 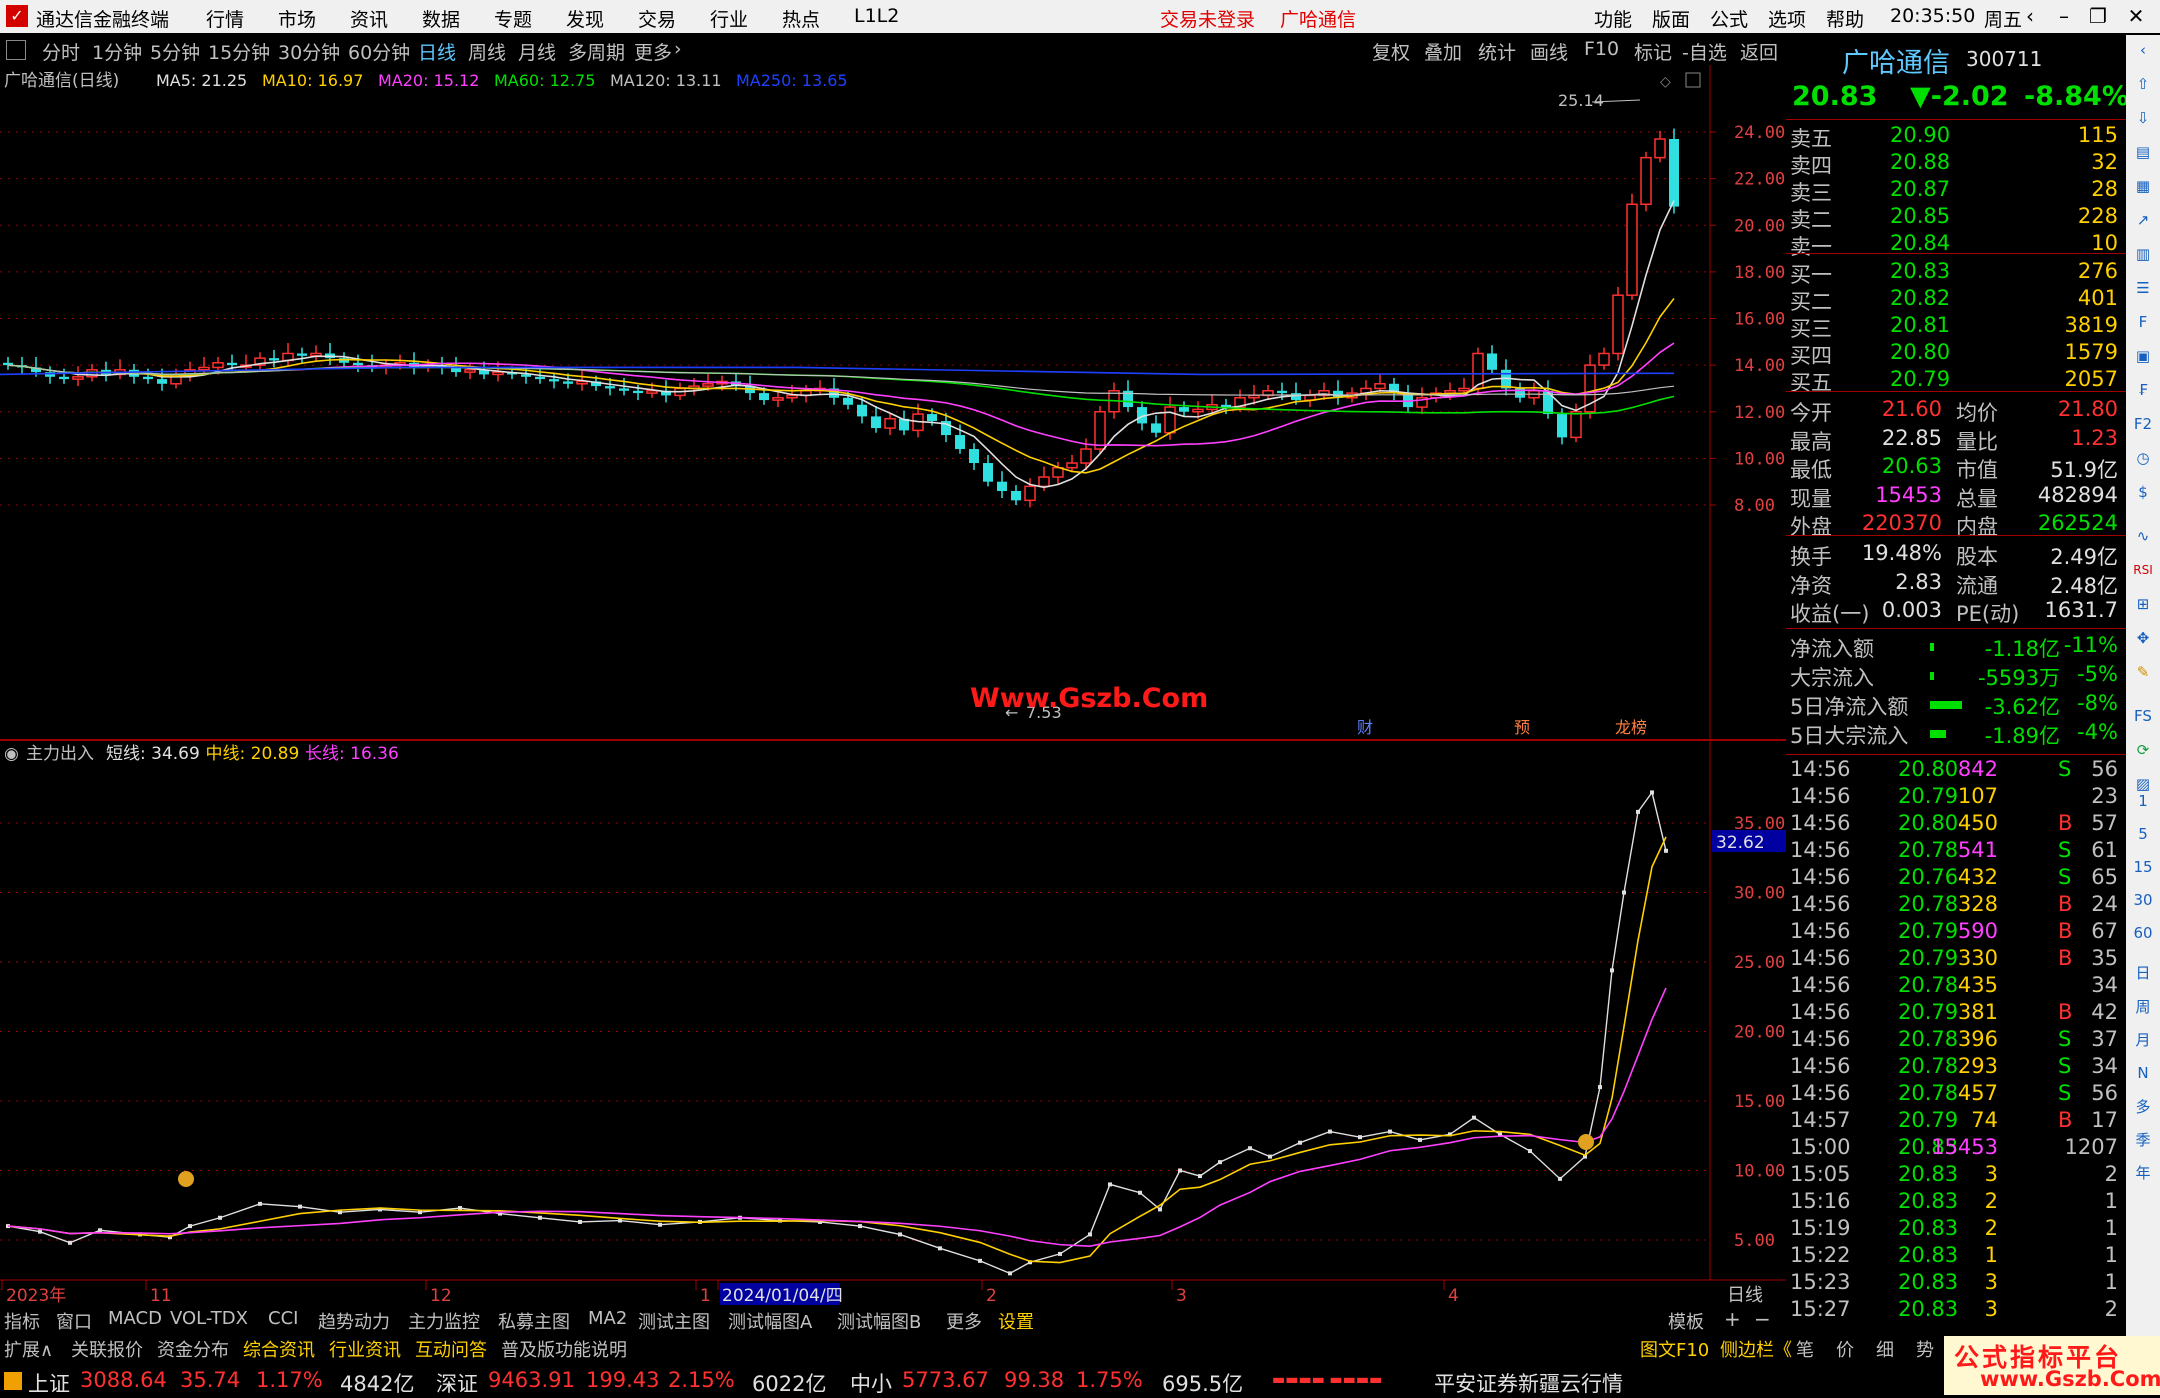 I want to click on up-arrow-icon: ⇧, so click(x=2143, y=84).